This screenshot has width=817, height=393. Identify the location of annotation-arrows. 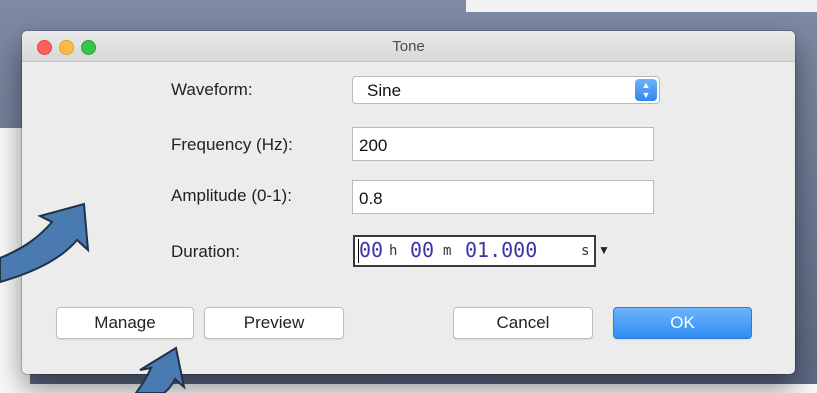
(93, 297).